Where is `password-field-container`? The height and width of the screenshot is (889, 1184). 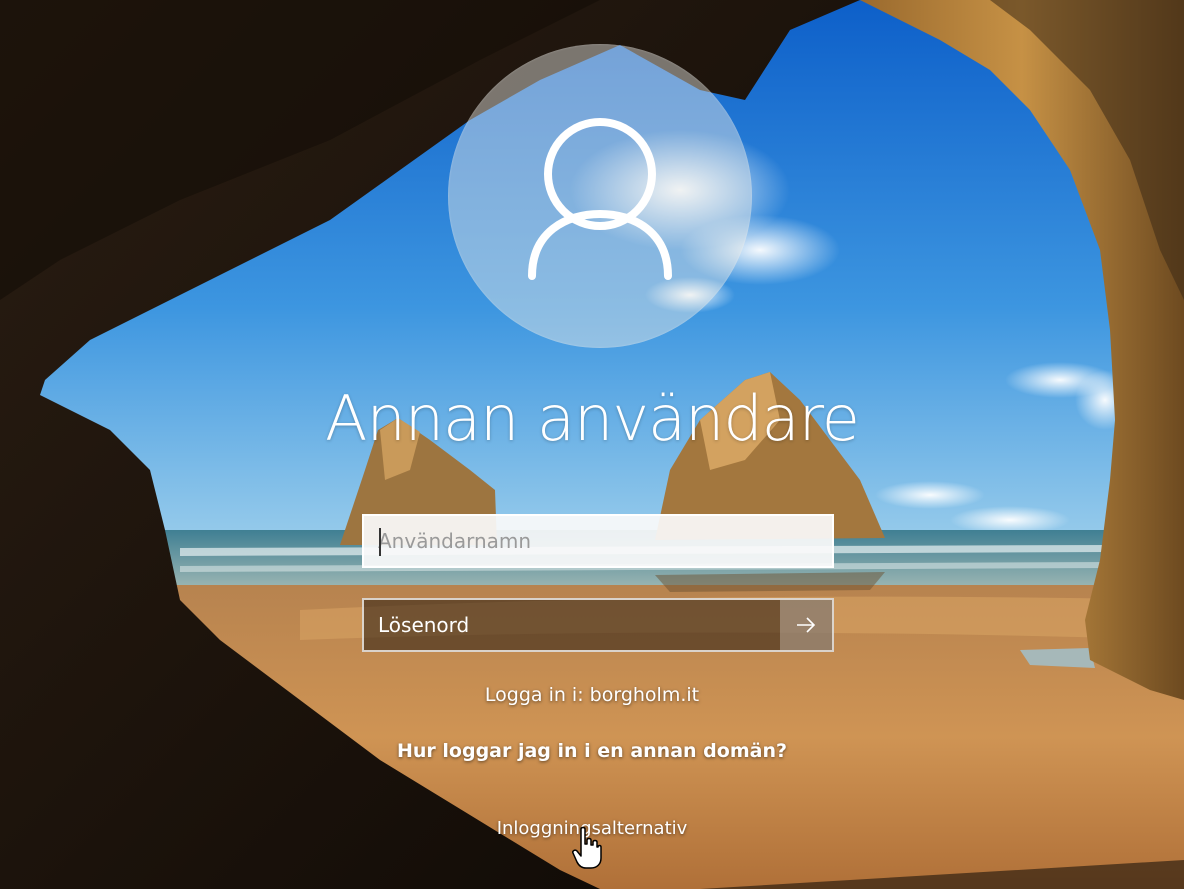
password-field-container is located at coordinates (598, 625).